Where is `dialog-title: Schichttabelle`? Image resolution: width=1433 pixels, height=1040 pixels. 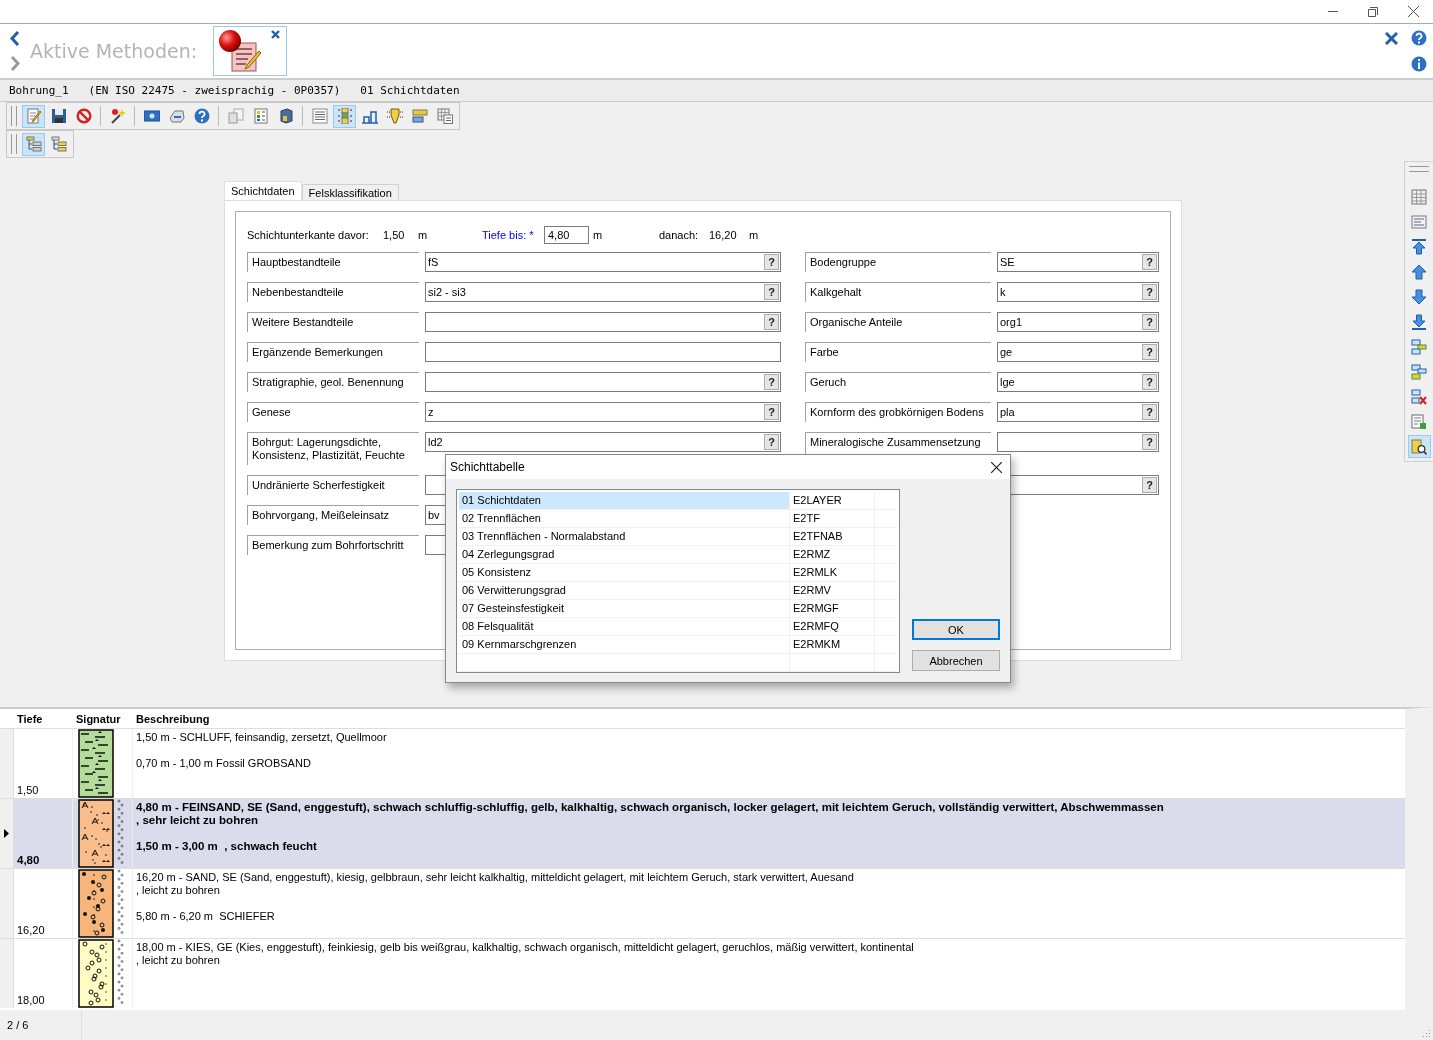 dialog-title: Schichttabelle is located at coordinates (487, 467).